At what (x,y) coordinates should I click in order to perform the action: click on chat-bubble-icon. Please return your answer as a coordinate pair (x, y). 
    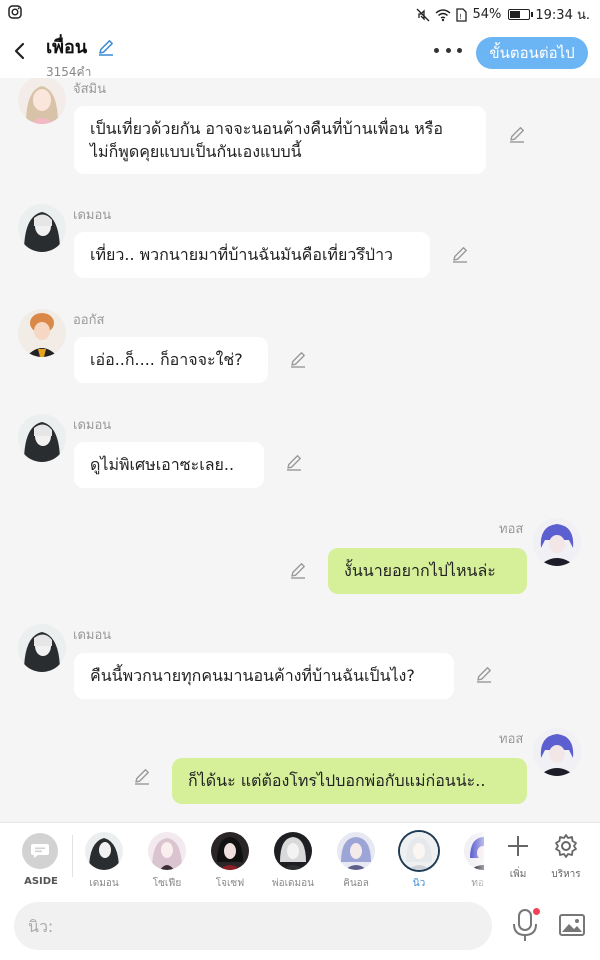
    Looking at the image, I should click on (40, 851).